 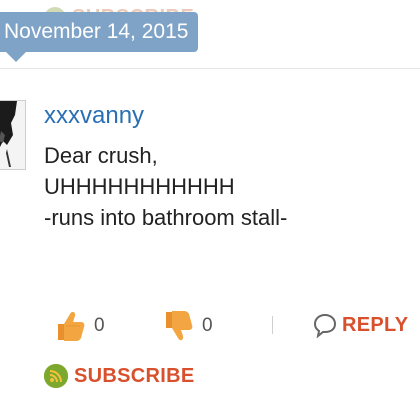 I want to click on rss-icon, so click(x=56, y=376).